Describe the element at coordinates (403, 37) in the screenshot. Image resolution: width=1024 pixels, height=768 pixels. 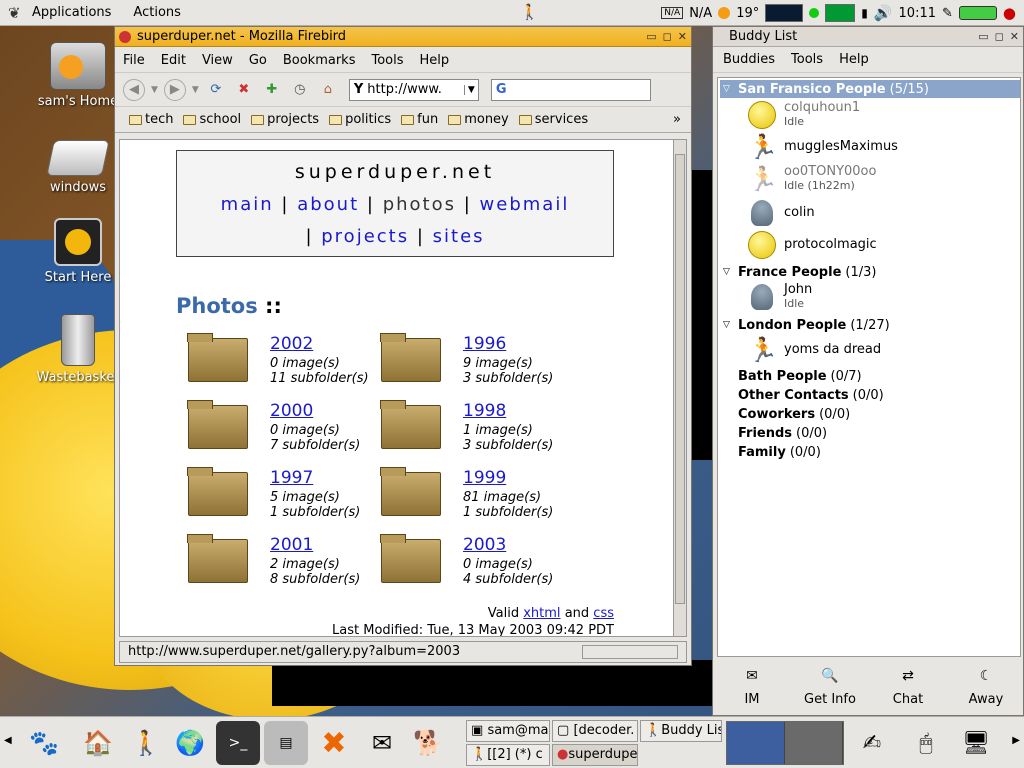
I see `firebird-titlebar: superduper.net - Mozilla Firebird ▭ ◻ ✕` at that location.